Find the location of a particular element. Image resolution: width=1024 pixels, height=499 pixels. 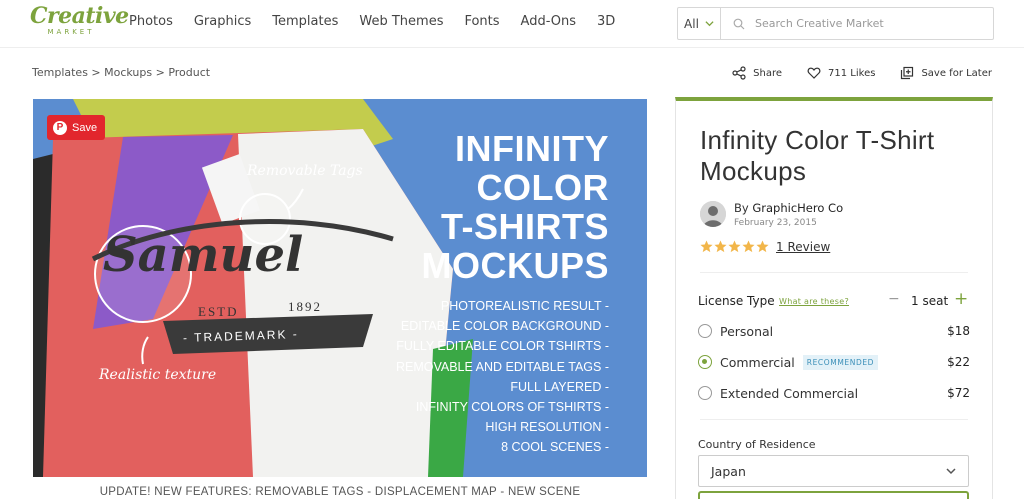

nav-fonts: Fonts is located at coordinates (481, 21).